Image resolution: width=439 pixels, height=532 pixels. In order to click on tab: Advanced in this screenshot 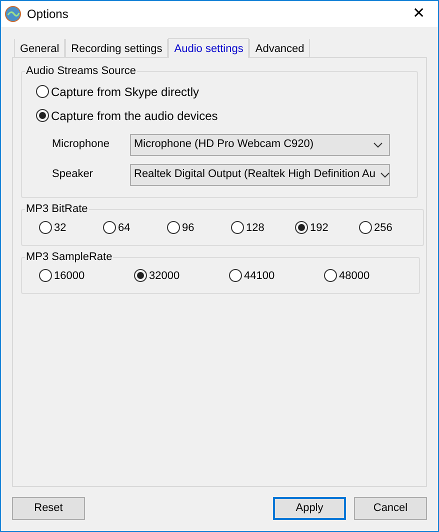, I will do `click(279, 48)`.